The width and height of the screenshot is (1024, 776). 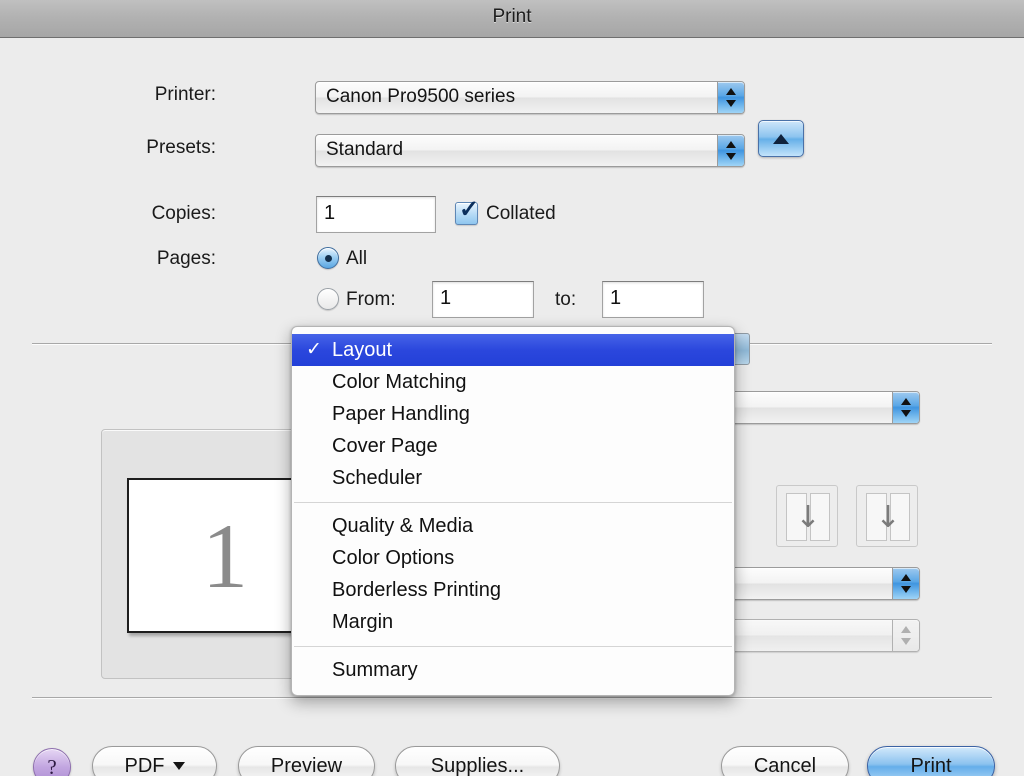 I want to click on pdf-menu-button: PDF, so click(x=154, y=761).